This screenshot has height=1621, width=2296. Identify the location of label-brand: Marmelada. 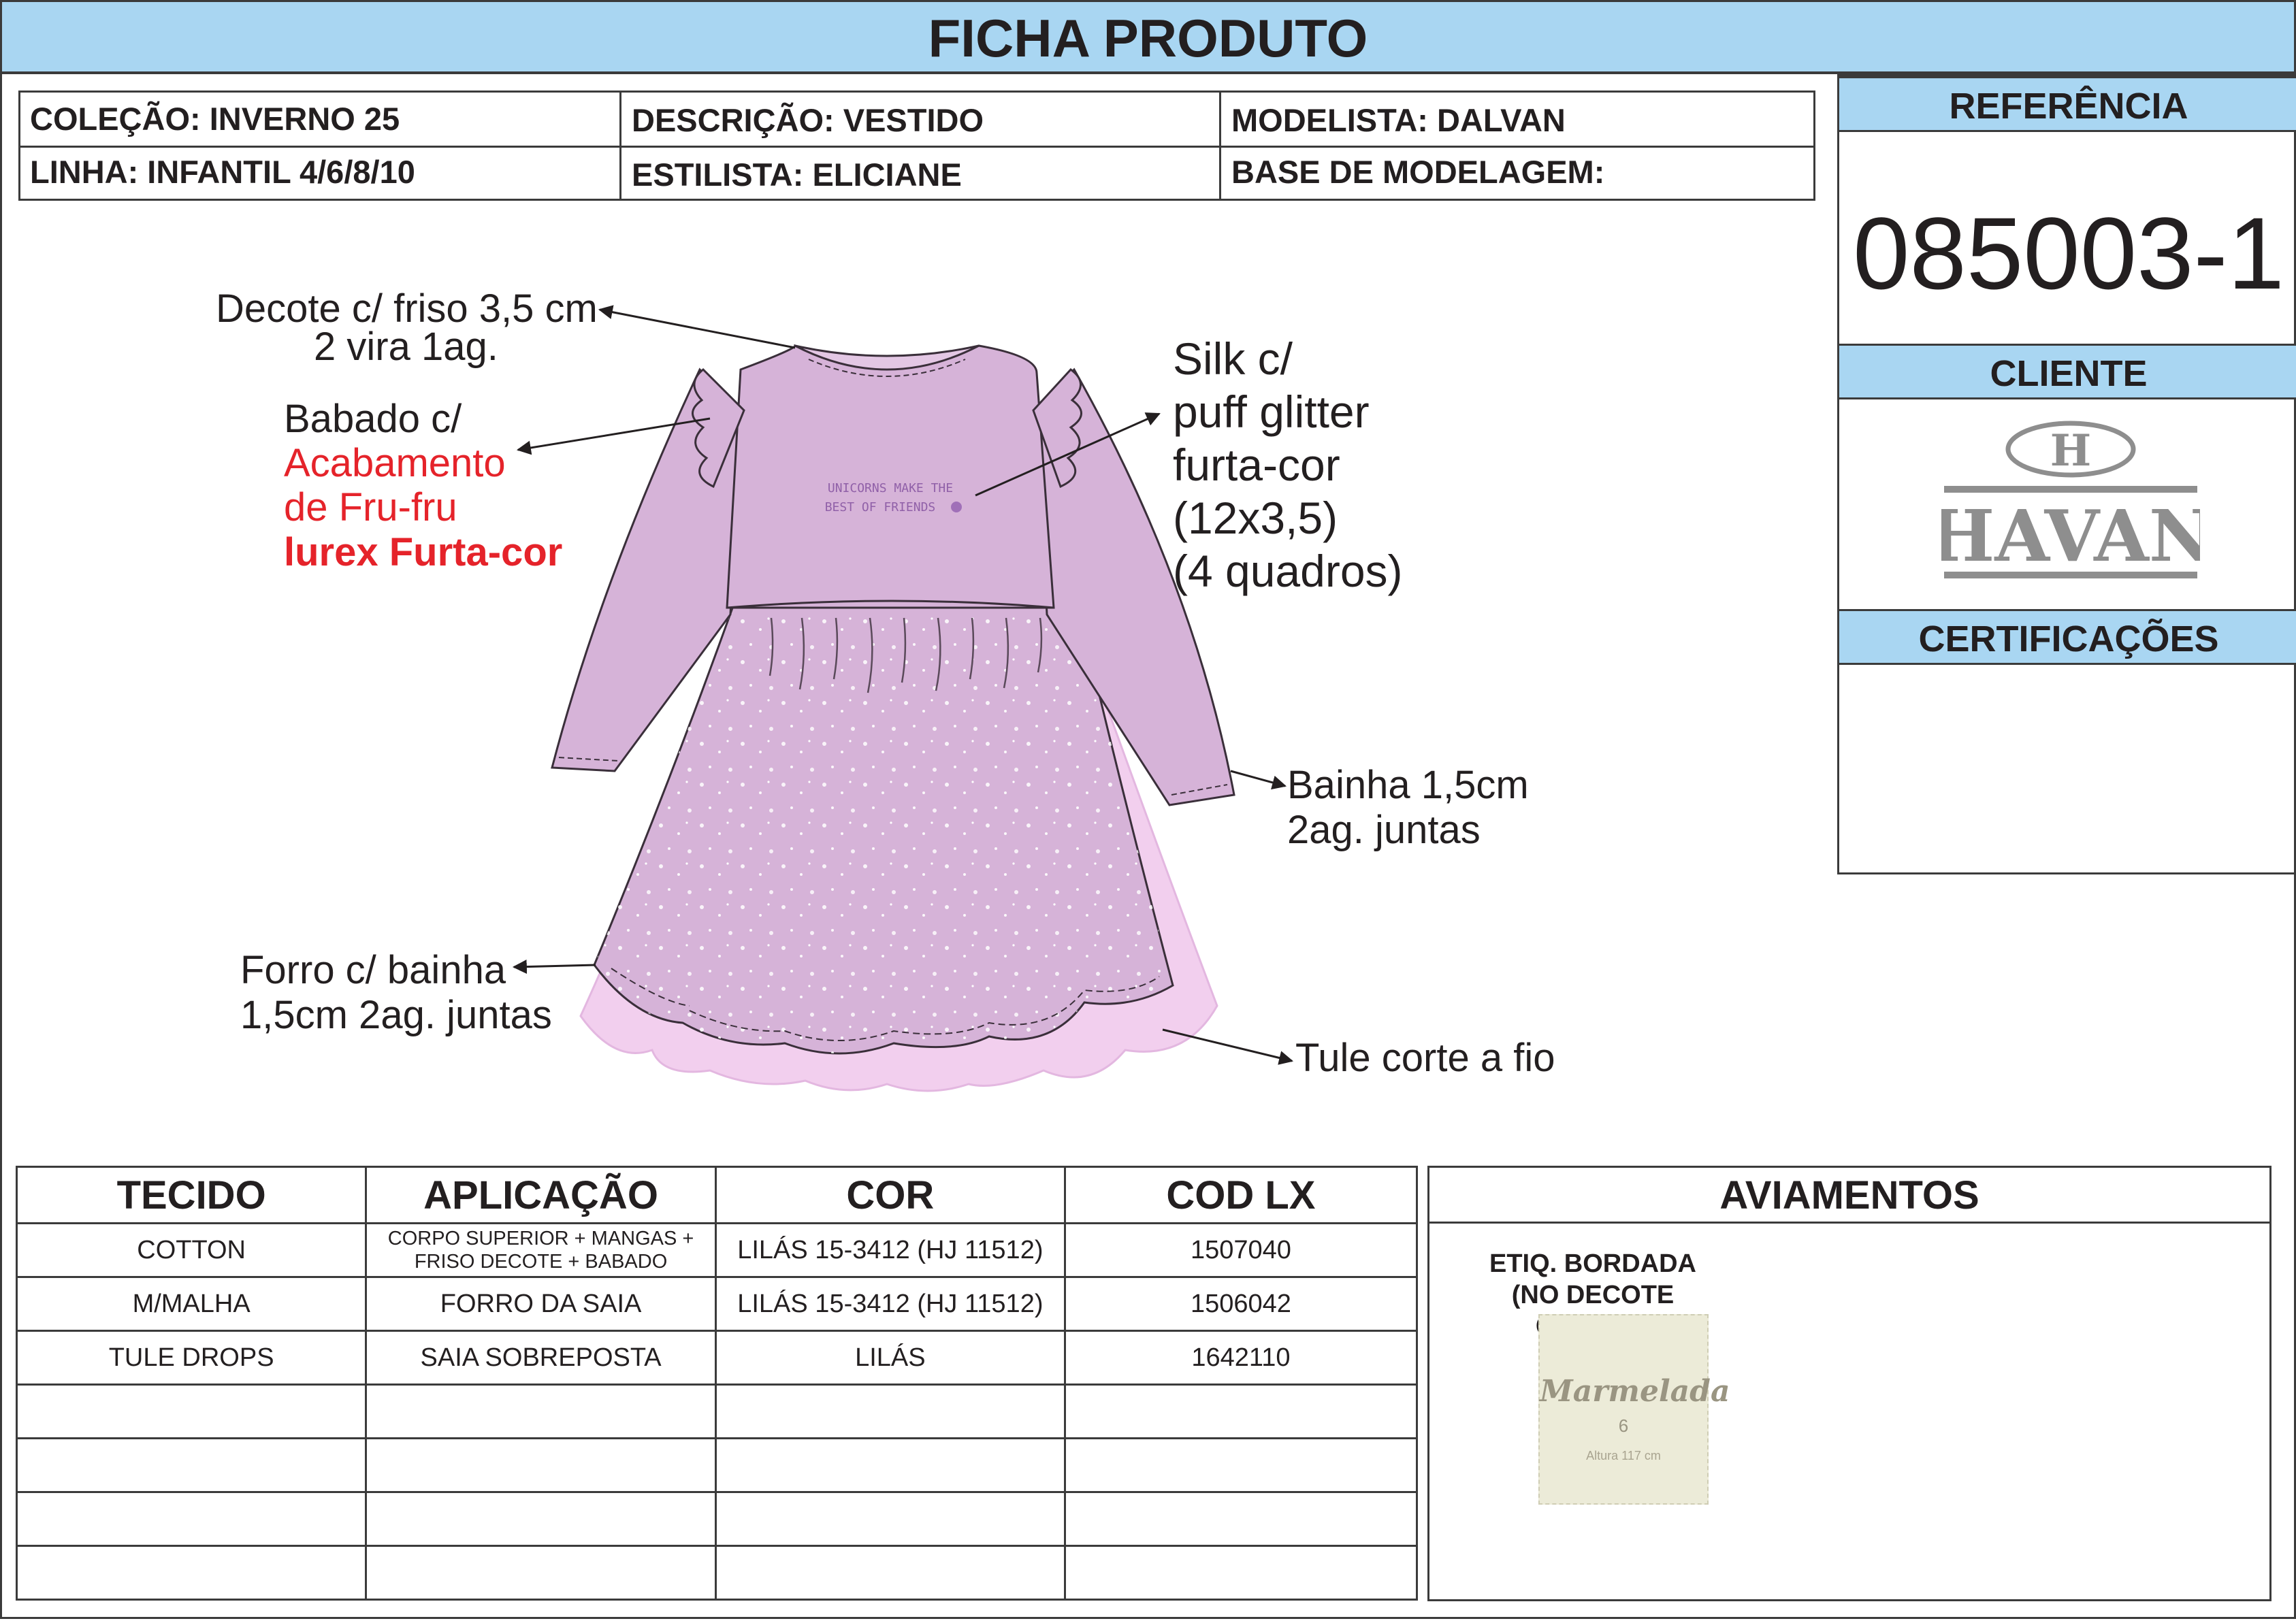
(1635, 1391).